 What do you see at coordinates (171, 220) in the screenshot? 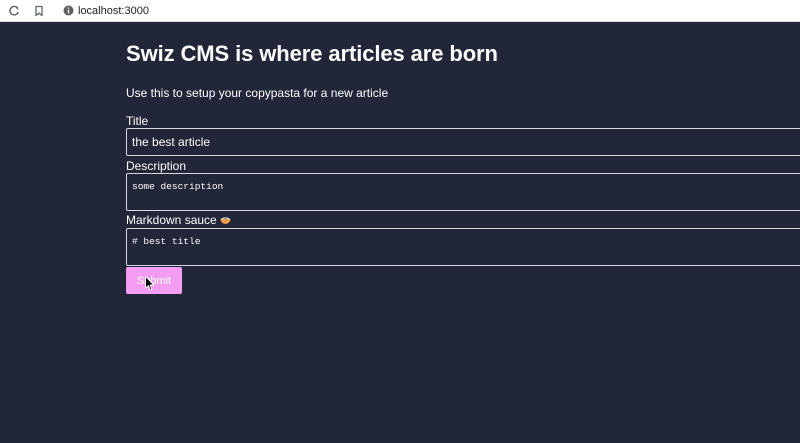
I see `markdown-label-text: Markdown sauce` at bounding box center [171, 220].